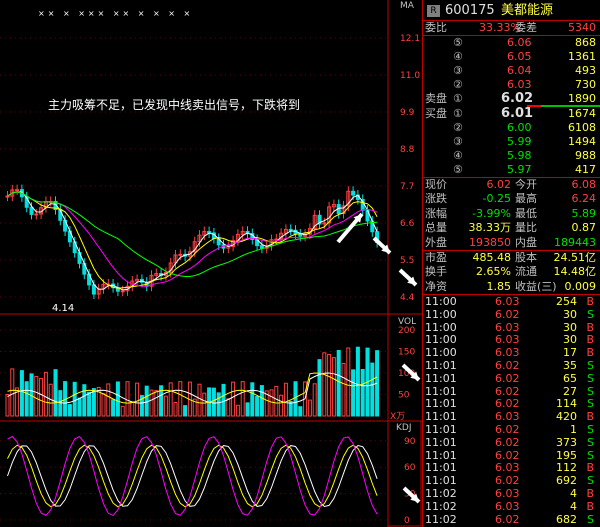 The height and width of the screenshot is (527, 600). I want to click on buy-volume: 988, so click(585, 155).